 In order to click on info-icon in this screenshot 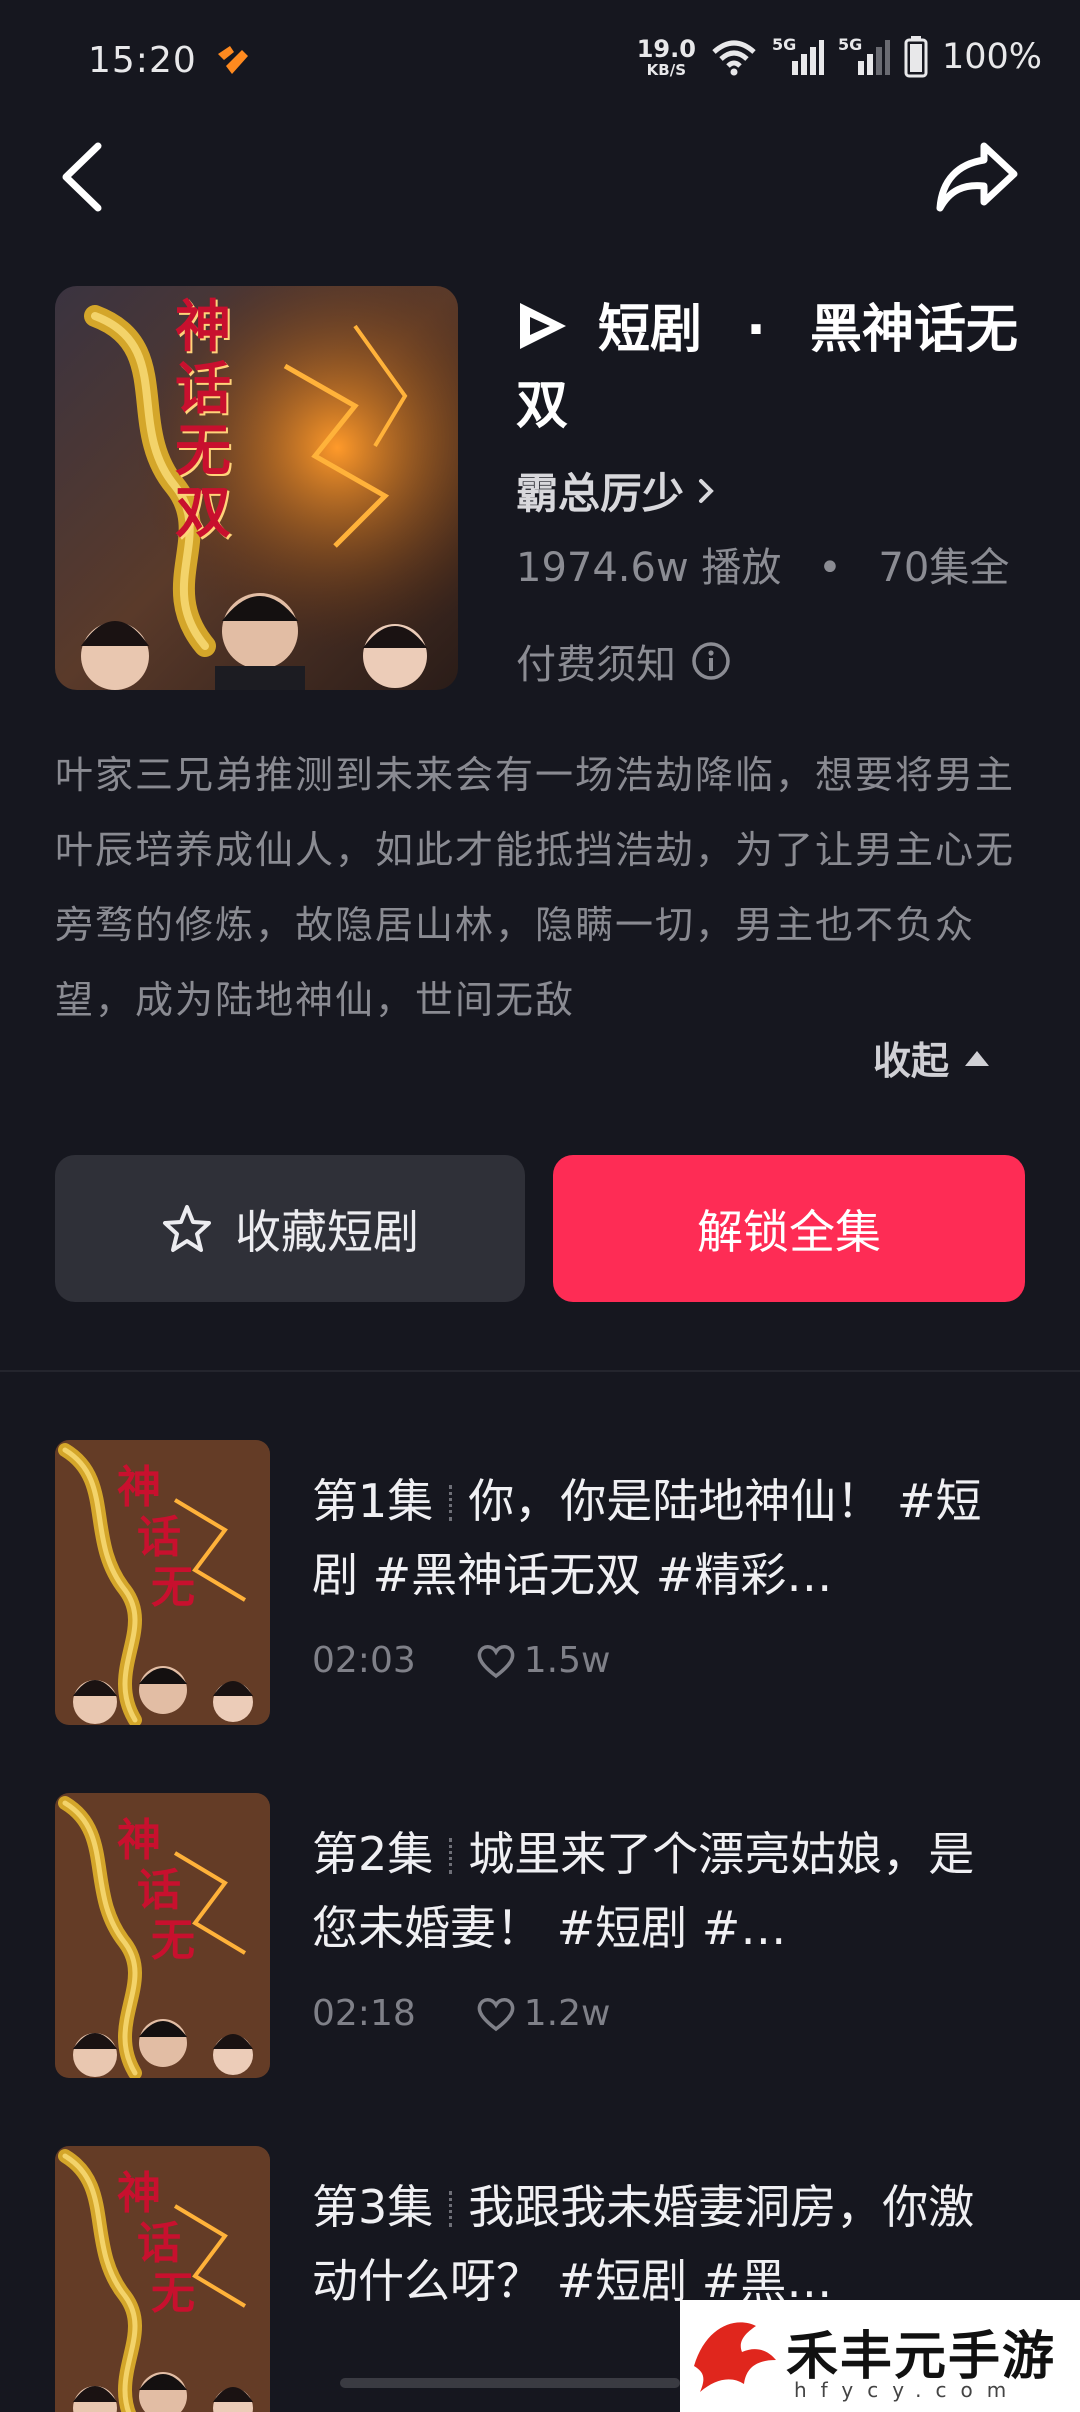, I will do `click(711, 661)`.